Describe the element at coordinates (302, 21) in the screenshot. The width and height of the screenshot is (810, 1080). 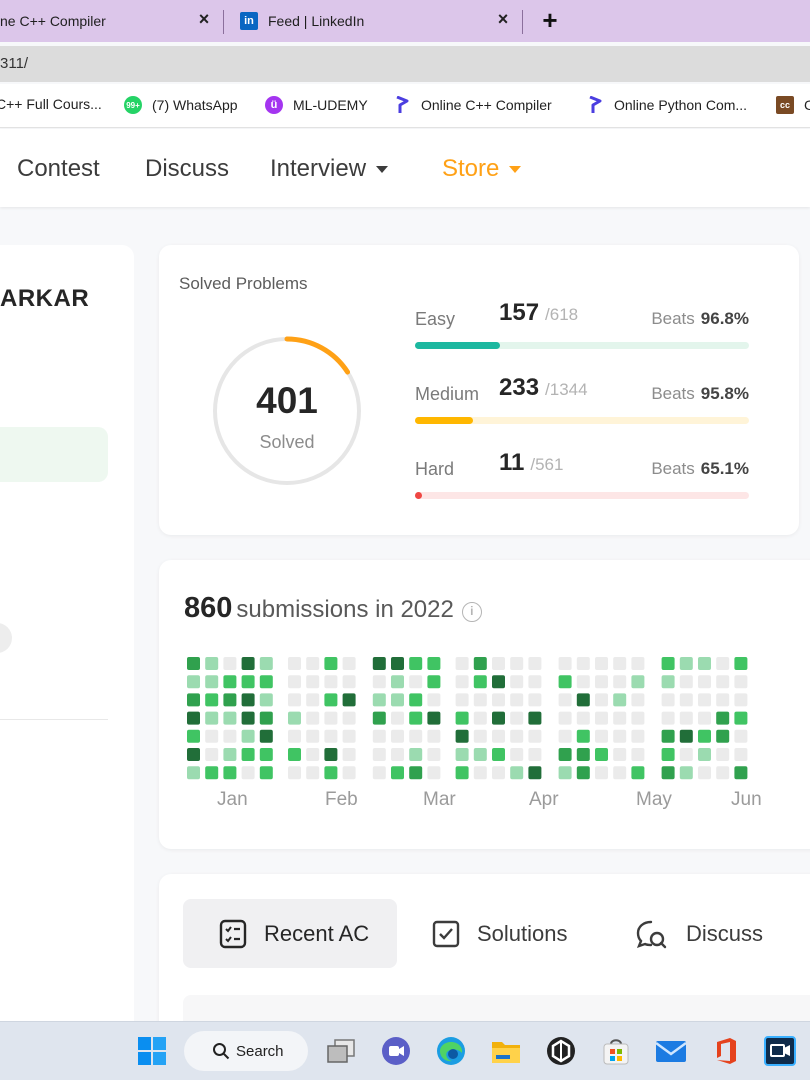
I see `browser-tab-linkedin: in Feed | LinkedIn` at that location.